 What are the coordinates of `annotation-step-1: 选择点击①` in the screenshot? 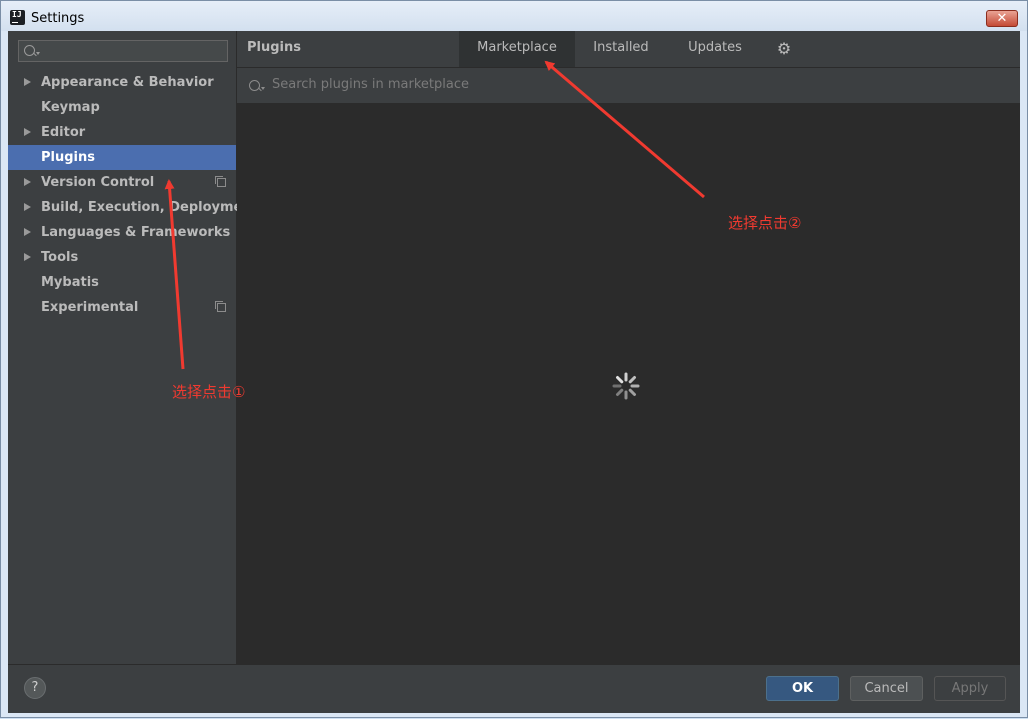 It's located at (209, 392).